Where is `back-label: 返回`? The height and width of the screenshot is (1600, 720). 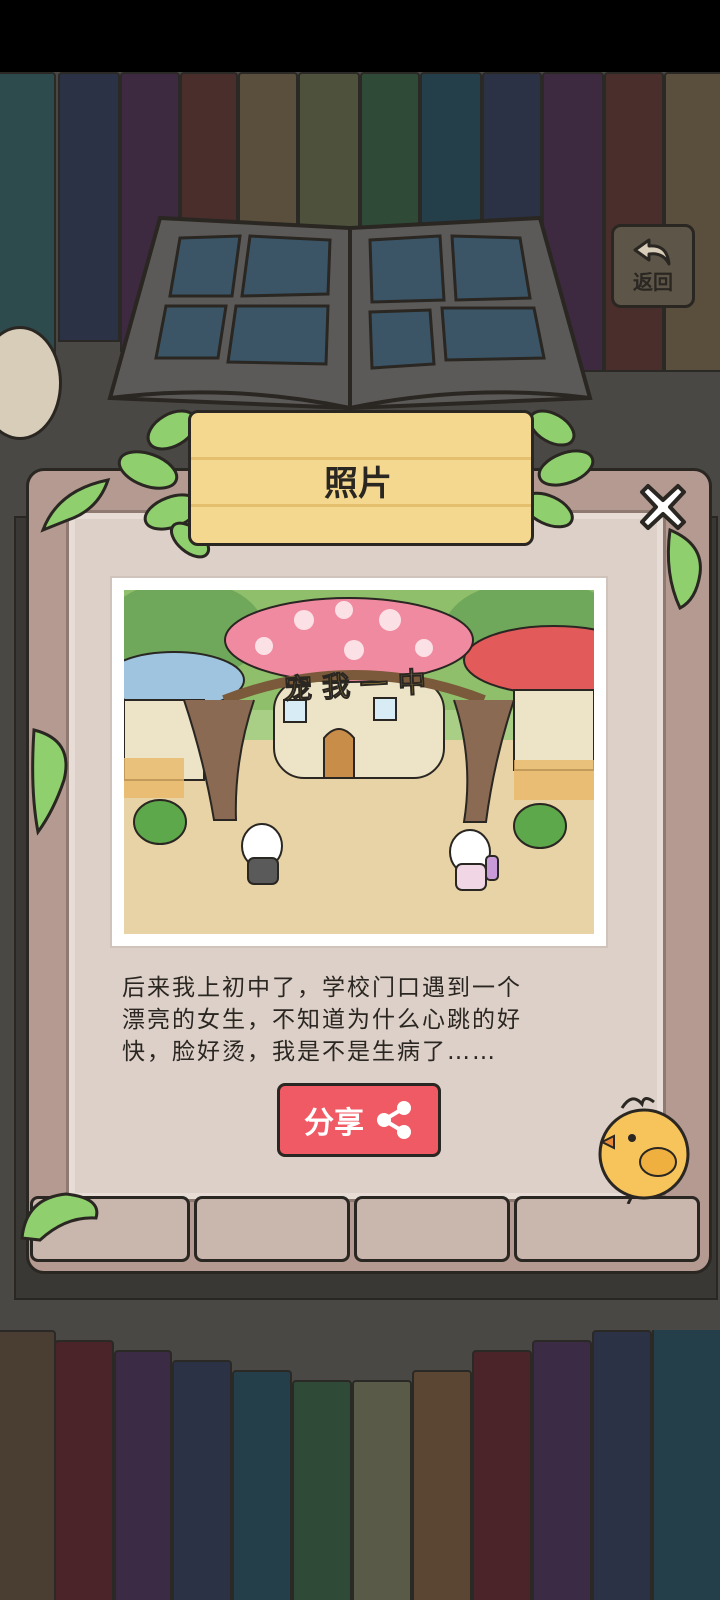
back-label: 返回 is located at coordinates (653, 281).